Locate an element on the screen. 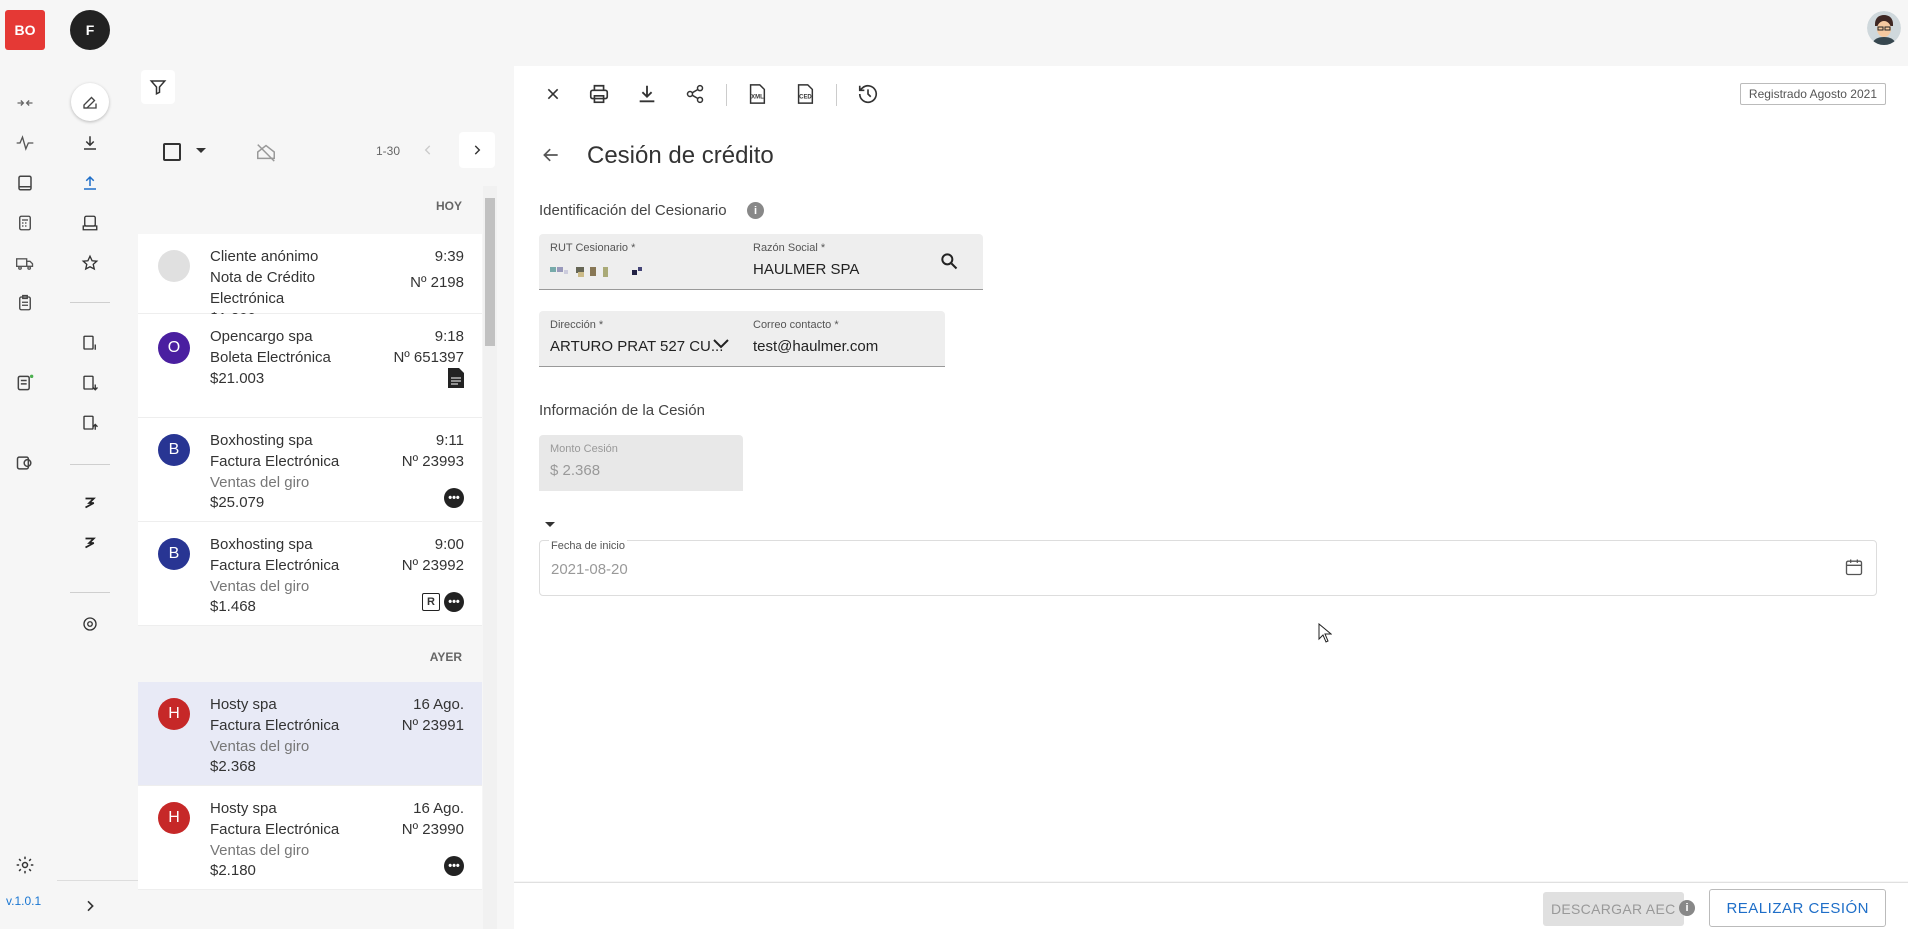 The height and width of the screenshot is (929, 1908). prev-page-button is located at coordinates (428, 150).